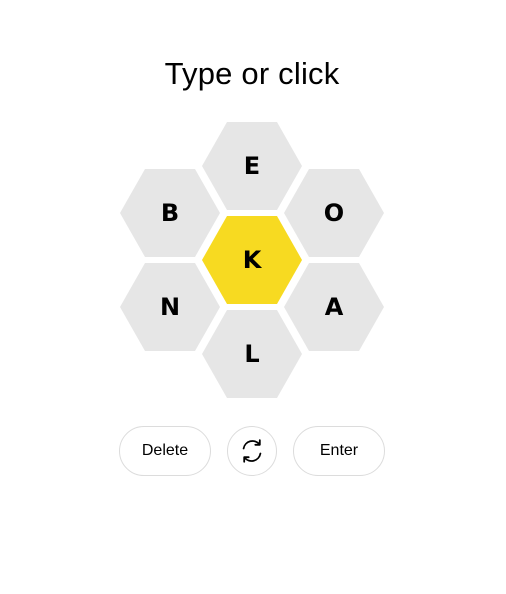  I want to click on hex-letter-center: K, so click(252, 260).